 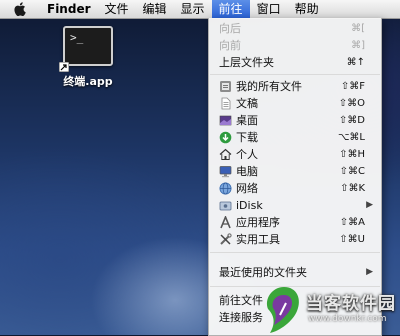 What do you see at coordinates (295, 137) in the screenshot?
I see `menu-item-downloads: 下载 ⌥⌘L` at bounding box center [295, 137].